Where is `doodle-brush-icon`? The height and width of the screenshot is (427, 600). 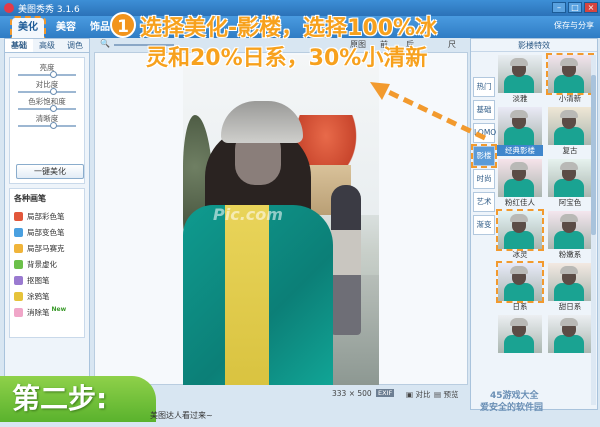 doodle-brush-icon is located at coordinates (18, 296).